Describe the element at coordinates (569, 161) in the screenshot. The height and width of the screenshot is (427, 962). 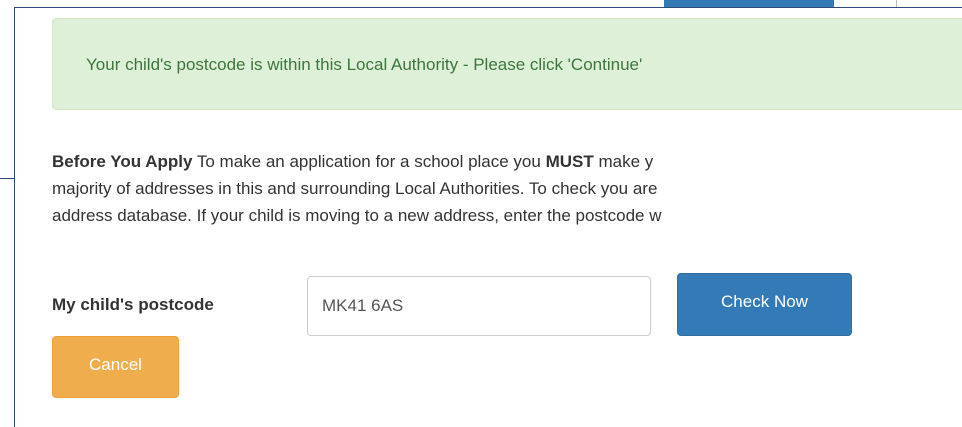
I see `must-emphasis: MUST` at that location.